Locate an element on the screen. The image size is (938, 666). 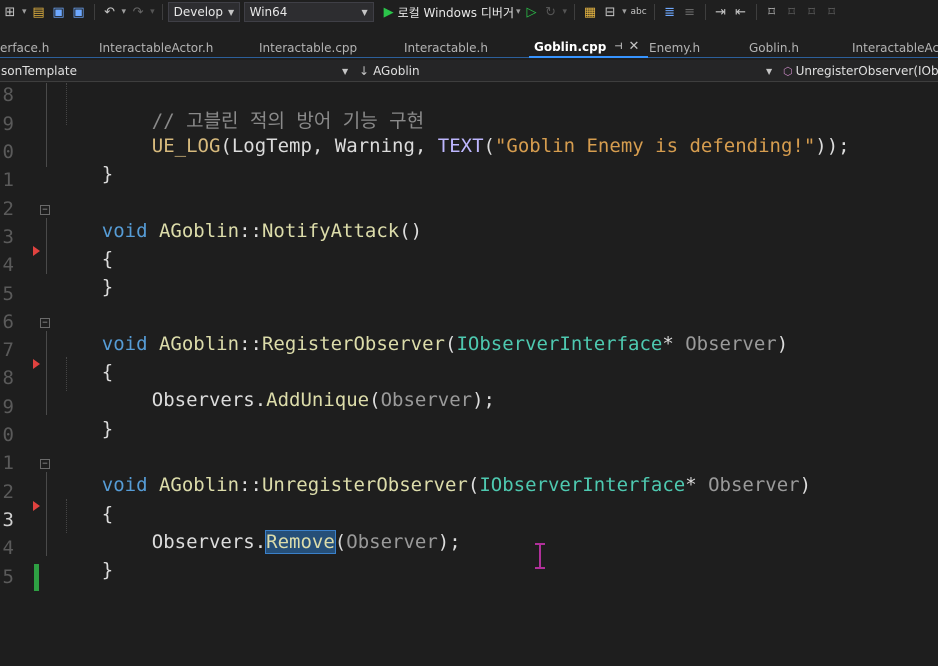
tab-label: Enemy.h is located at coordinates (675, 47).